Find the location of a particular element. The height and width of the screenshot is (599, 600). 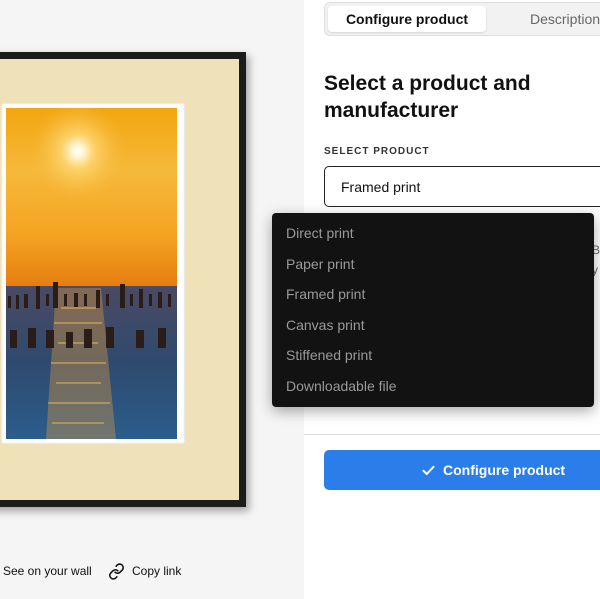

dropdown-option: Paper print is located at coordinates (433, 264).